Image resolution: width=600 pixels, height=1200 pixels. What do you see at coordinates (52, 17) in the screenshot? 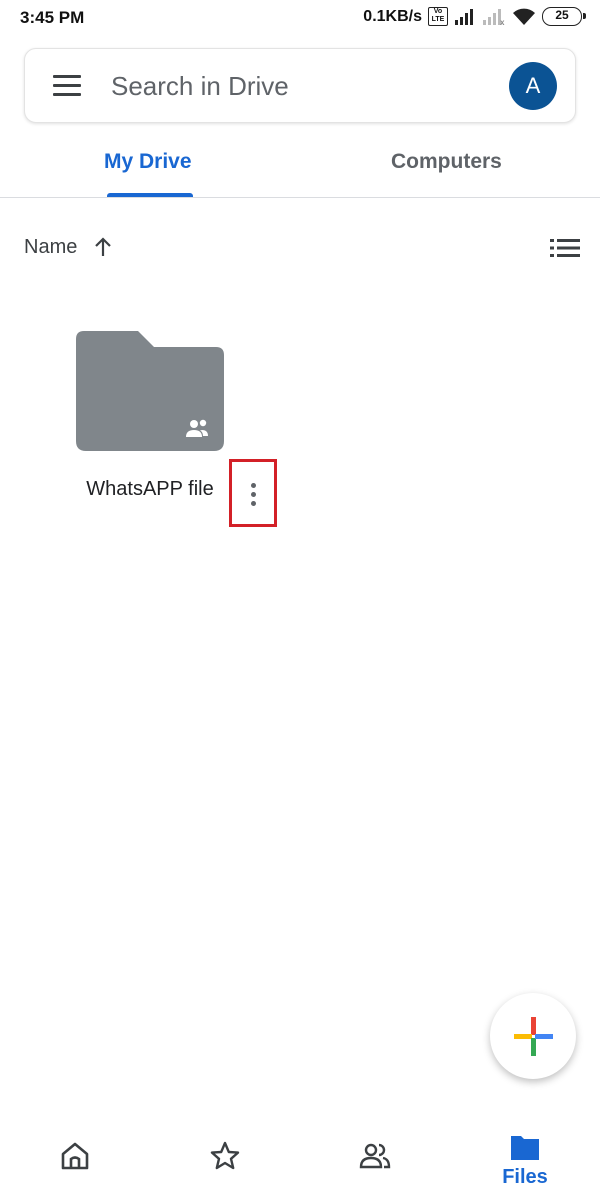
I see `status-time: 3:45 PM` at bounding box center [52, 17].